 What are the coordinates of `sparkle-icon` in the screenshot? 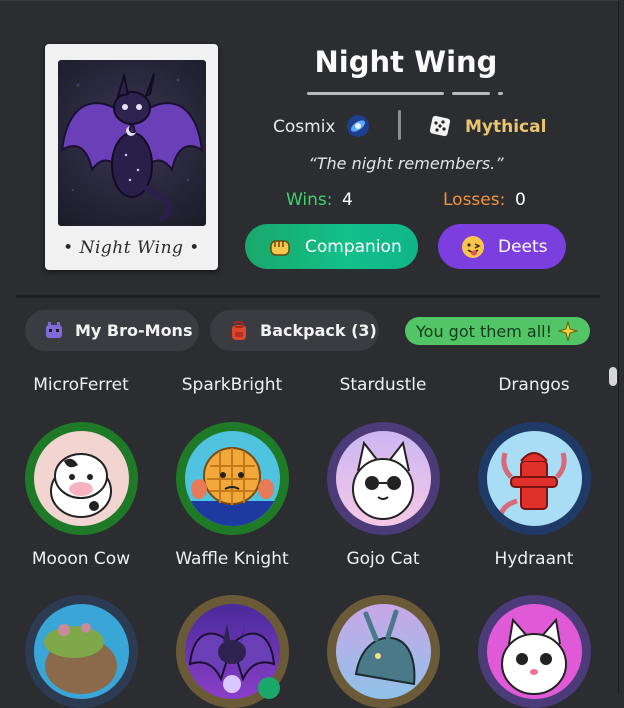 It's located at (568, 331).